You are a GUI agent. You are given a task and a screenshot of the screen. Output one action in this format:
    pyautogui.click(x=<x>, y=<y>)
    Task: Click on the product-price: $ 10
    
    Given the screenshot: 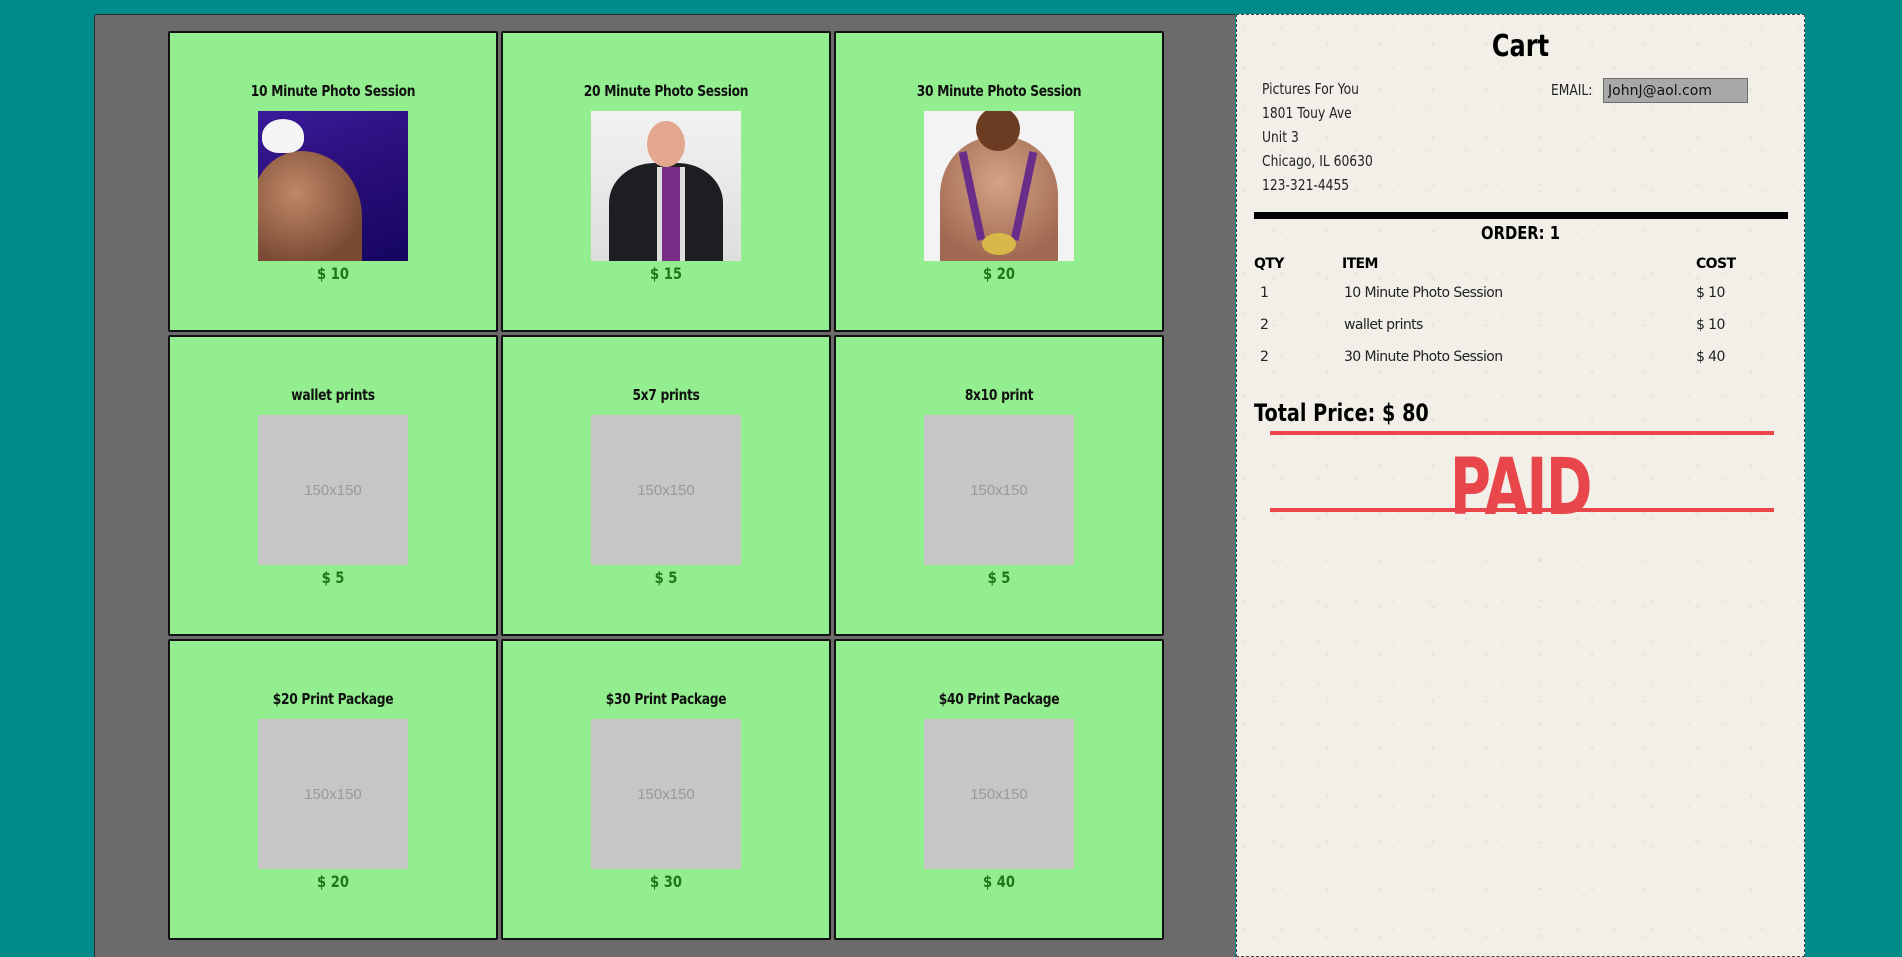 What is the action you would take?
    pyautogui.click(x=333, y=273)
    